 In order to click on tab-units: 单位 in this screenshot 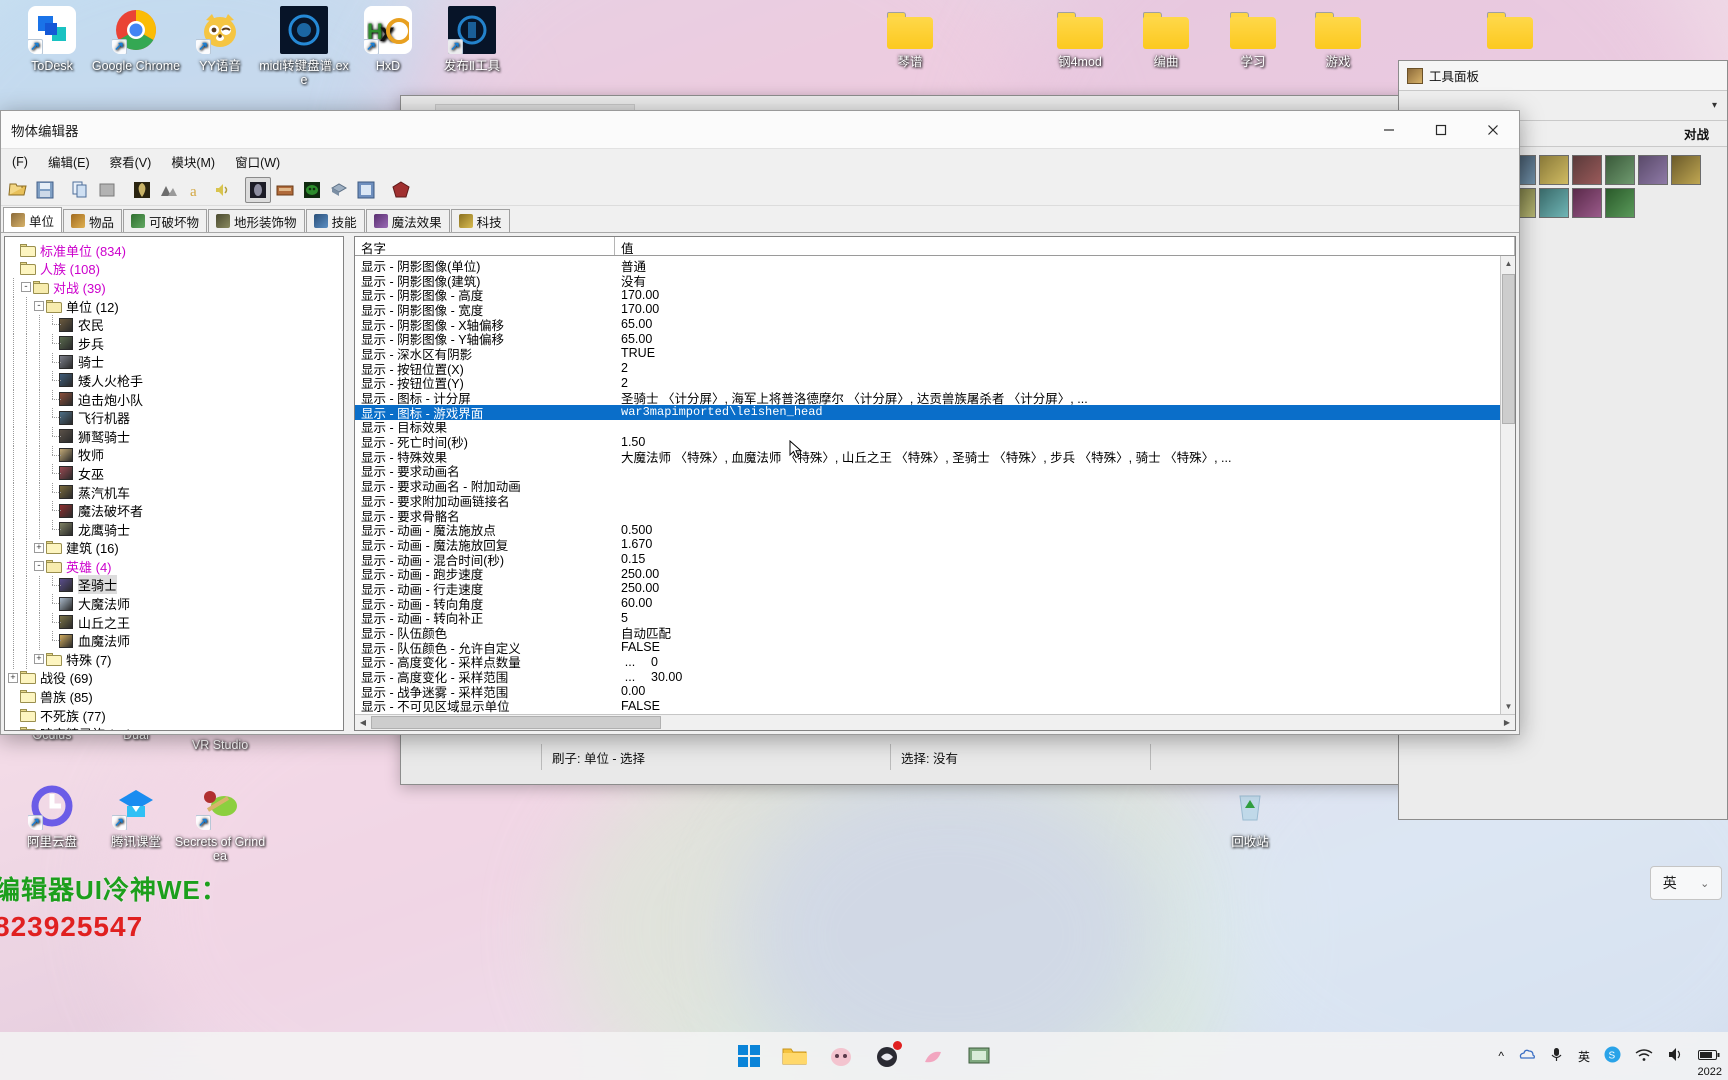, I will do `click(33, 219)`.